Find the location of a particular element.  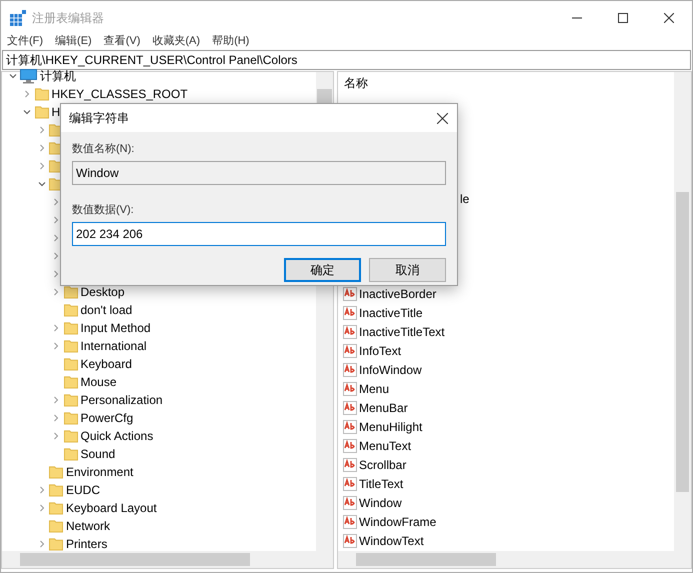

value-name: Window is located at coordinates (380, 503).